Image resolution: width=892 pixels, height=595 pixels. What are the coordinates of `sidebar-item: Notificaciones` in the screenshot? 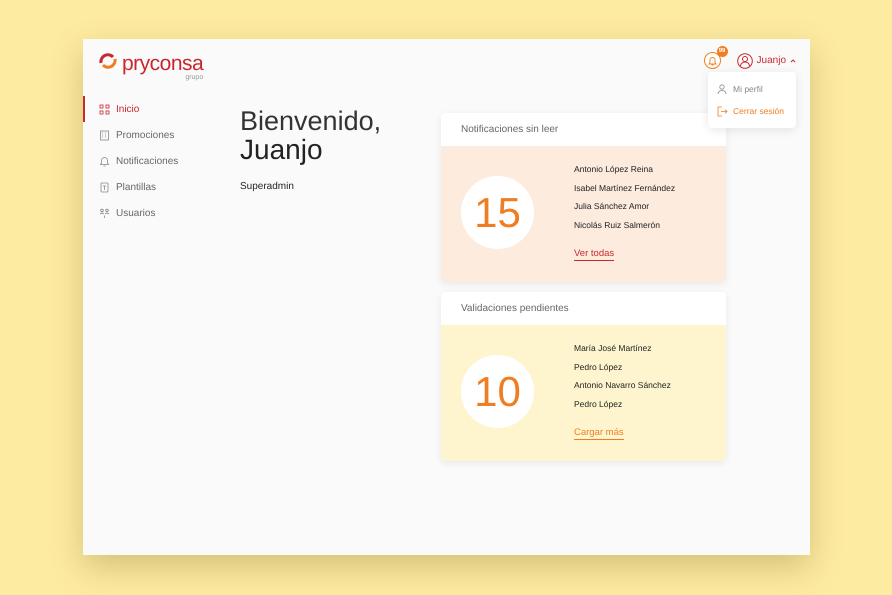 It's located at (157, 161).